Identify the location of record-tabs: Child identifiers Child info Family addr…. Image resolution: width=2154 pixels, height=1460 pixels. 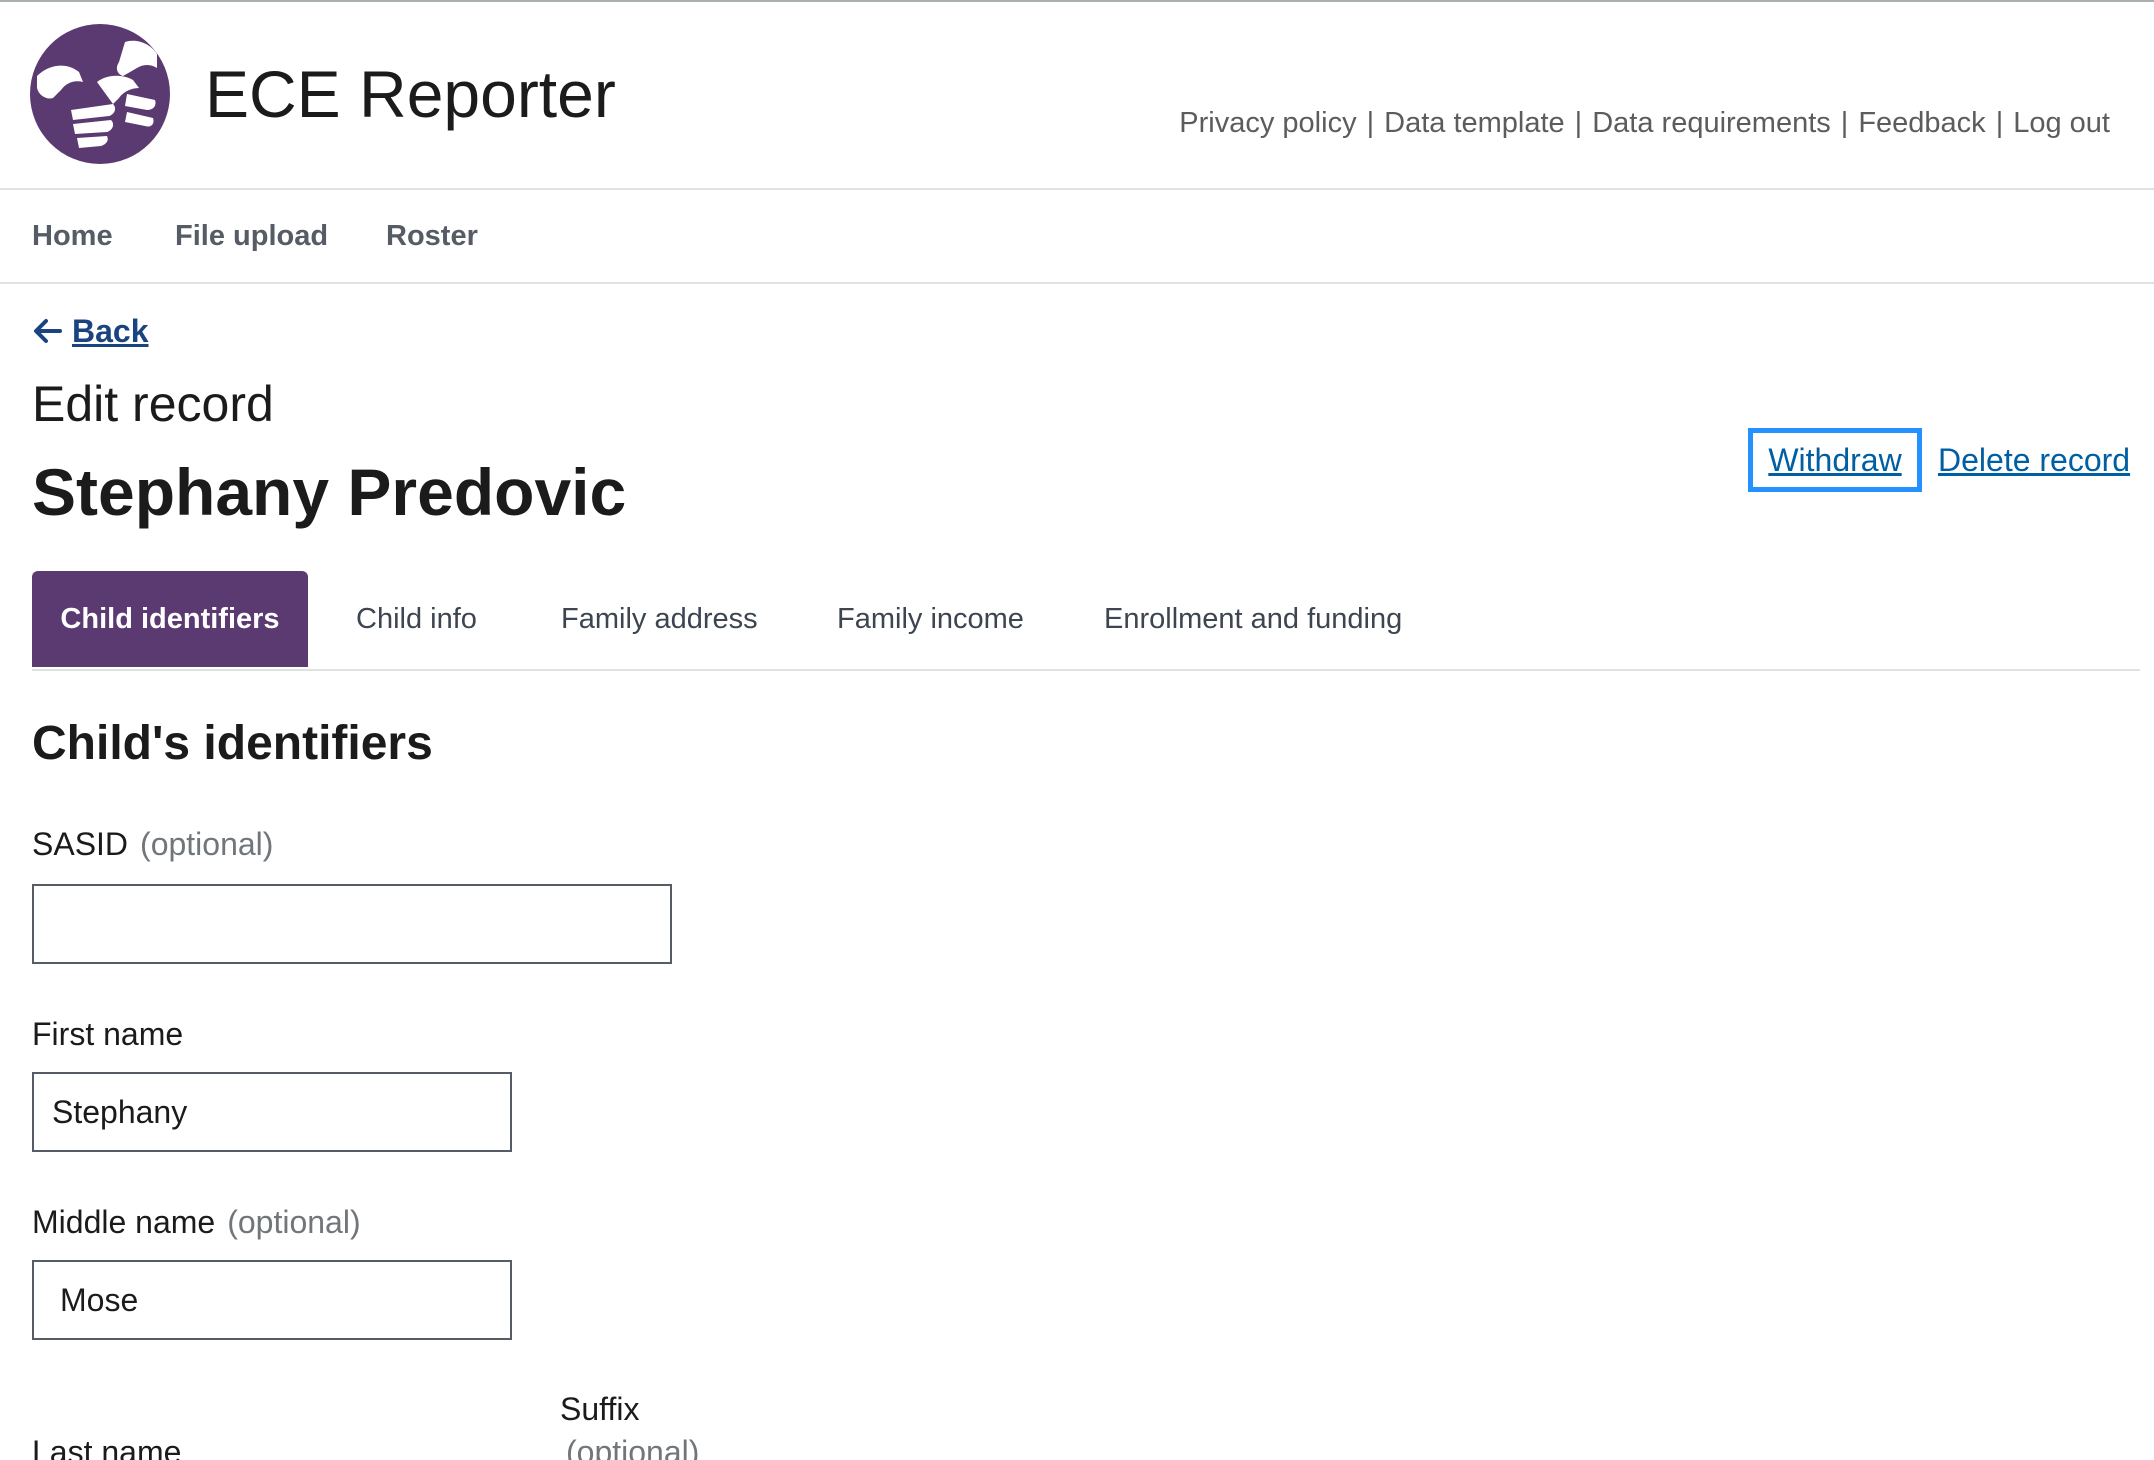
(1086, 621).